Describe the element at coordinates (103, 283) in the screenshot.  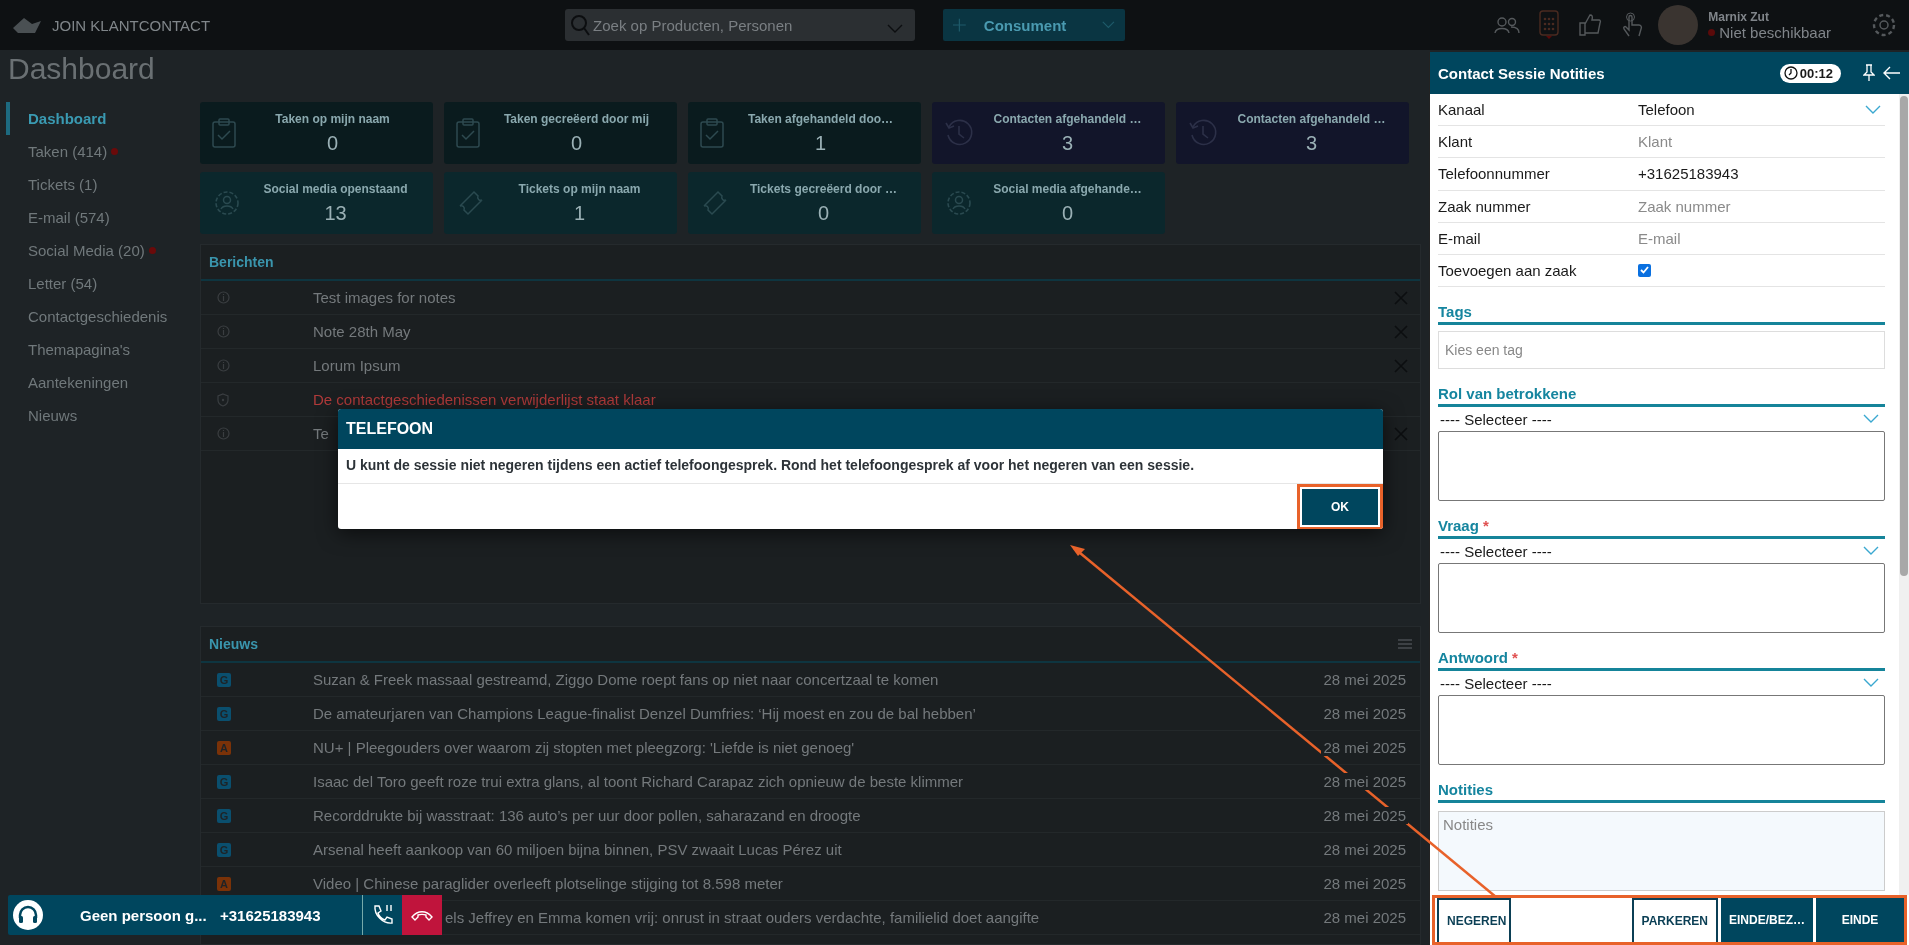
I see `sidebar-item: Letter (54)` at that location.